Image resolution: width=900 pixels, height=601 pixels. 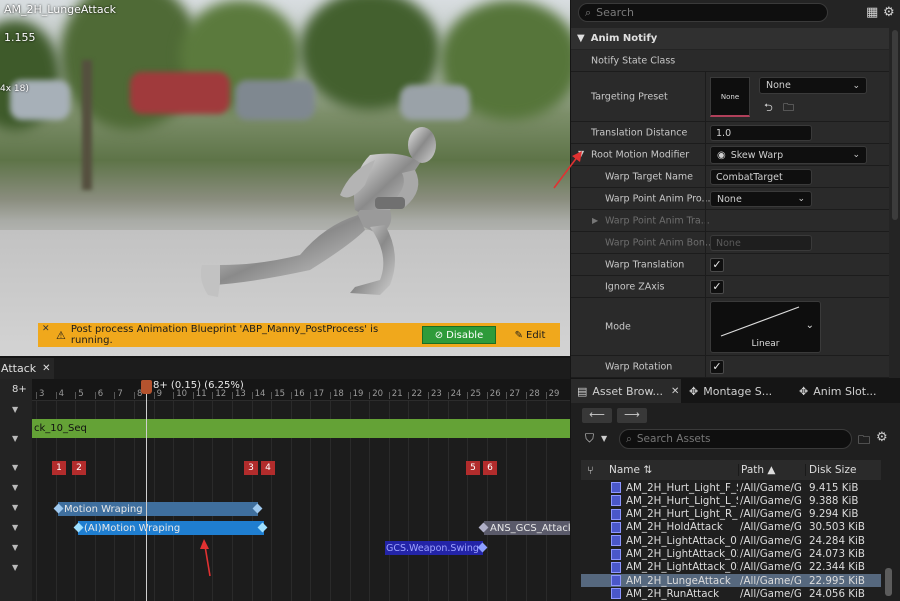 I want to click on slot-icon: ✥, so click(x=804, y=391).